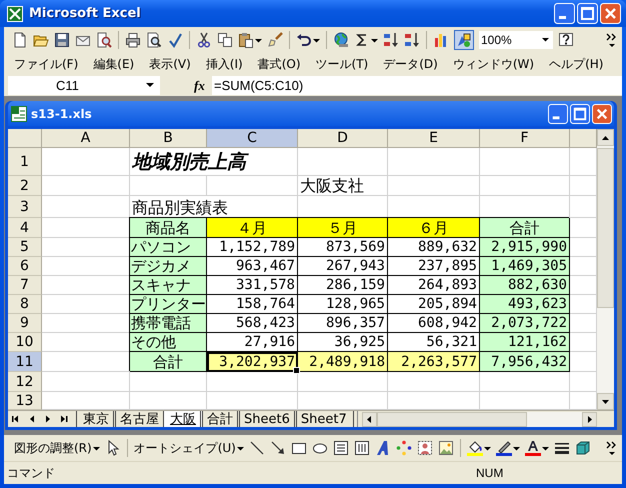  What do you see at coordinates (224, 64) in the screenshot?
I see `menu-item: 挿入(I)` at bounding box center [224, 64].